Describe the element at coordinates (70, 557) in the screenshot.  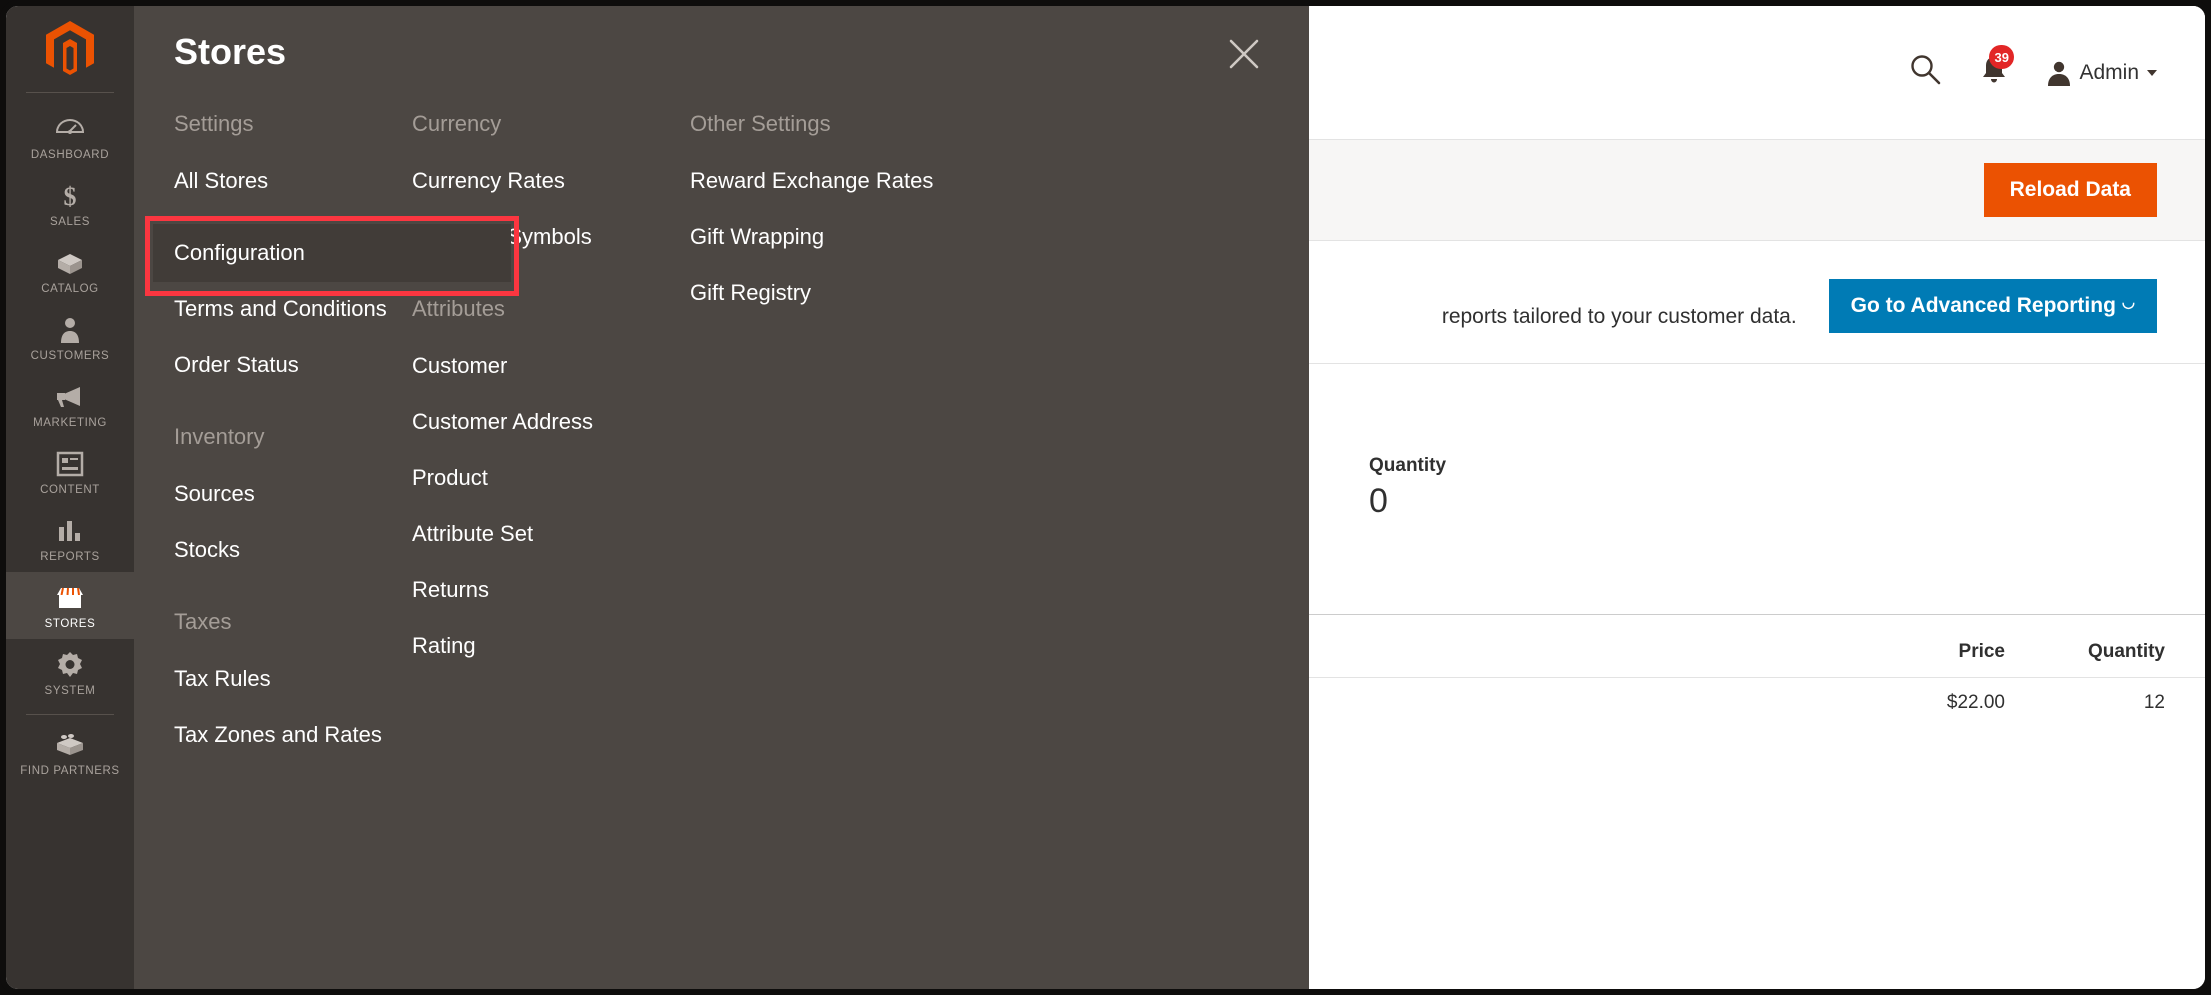
I see `sidebar-item-label: REPORTS` at that location.